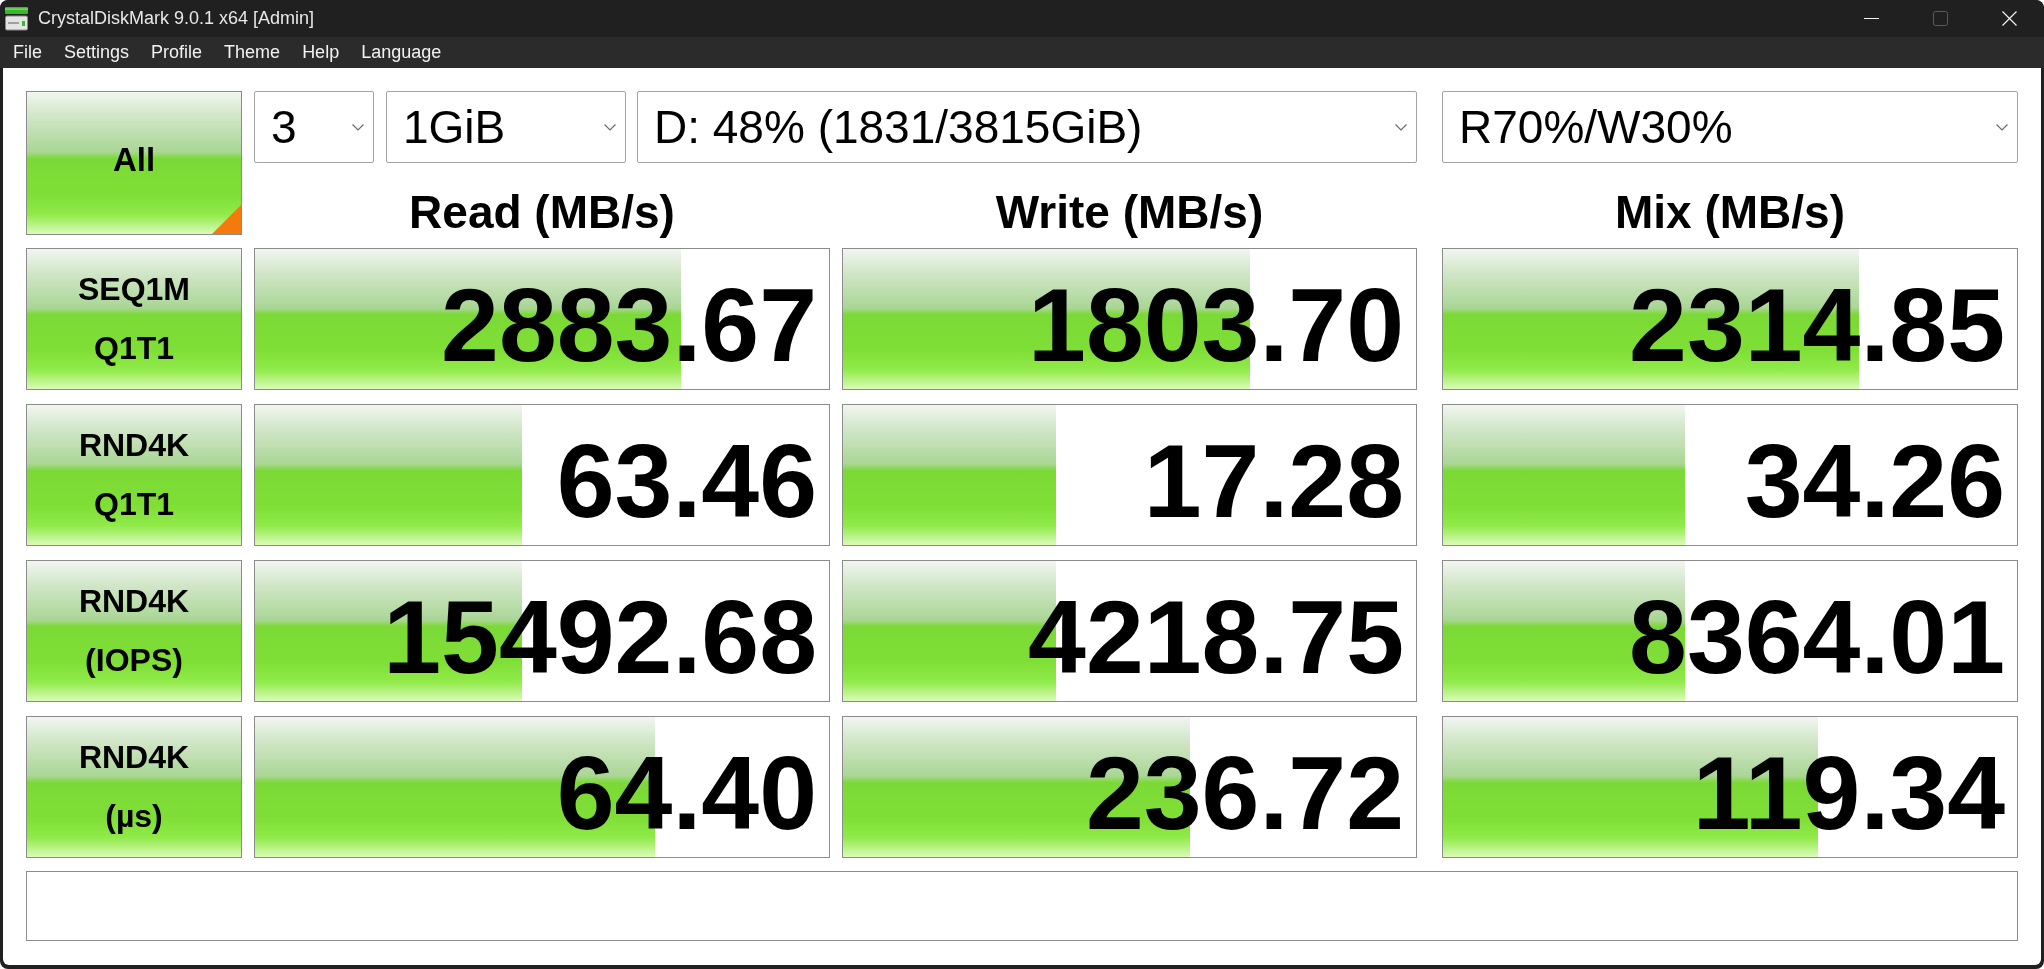 Image resolution: width=2044 pixels, height=969 pixels. Describe the element at coordinates (1730, 212) in the screenshot. I see `column-heading: Mix (MB/s)` at that location.